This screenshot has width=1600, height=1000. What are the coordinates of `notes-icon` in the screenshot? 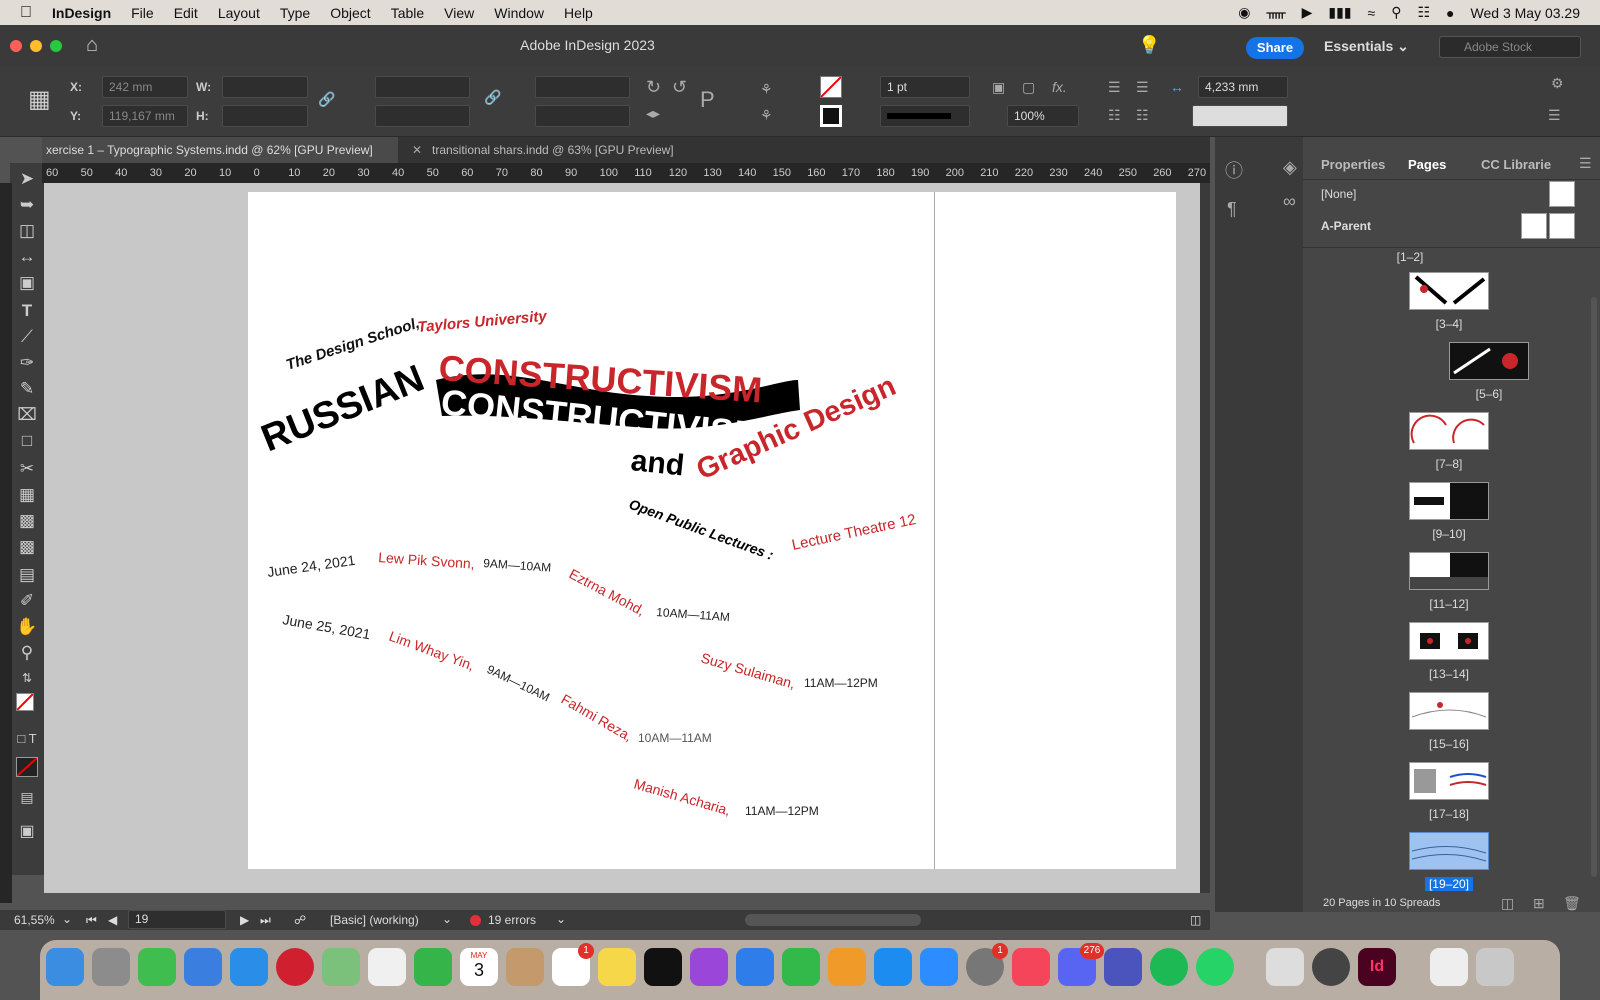 It's located at (617, 967).